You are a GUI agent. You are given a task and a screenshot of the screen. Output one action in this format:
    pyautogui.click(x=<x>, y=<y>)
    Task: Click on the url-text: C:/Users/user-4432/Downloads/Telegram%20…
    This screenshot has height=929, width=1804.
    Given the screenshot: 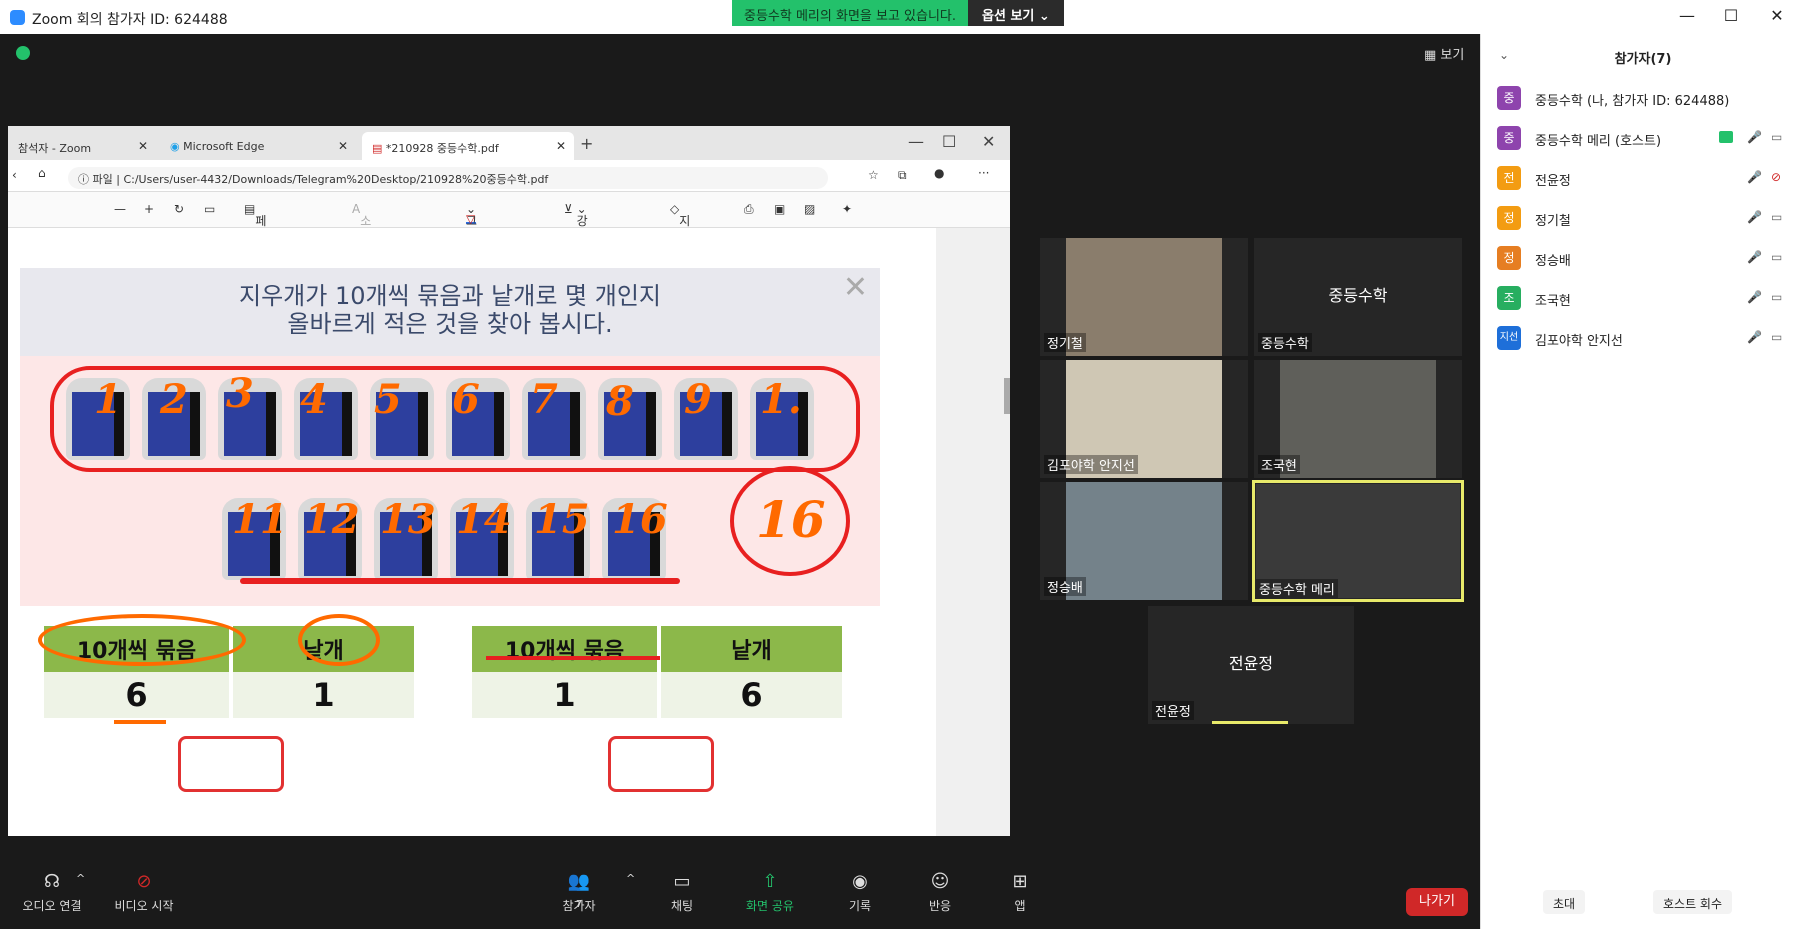 What is the action you would take?
    pyautogui.click(x=336, y=179)
    